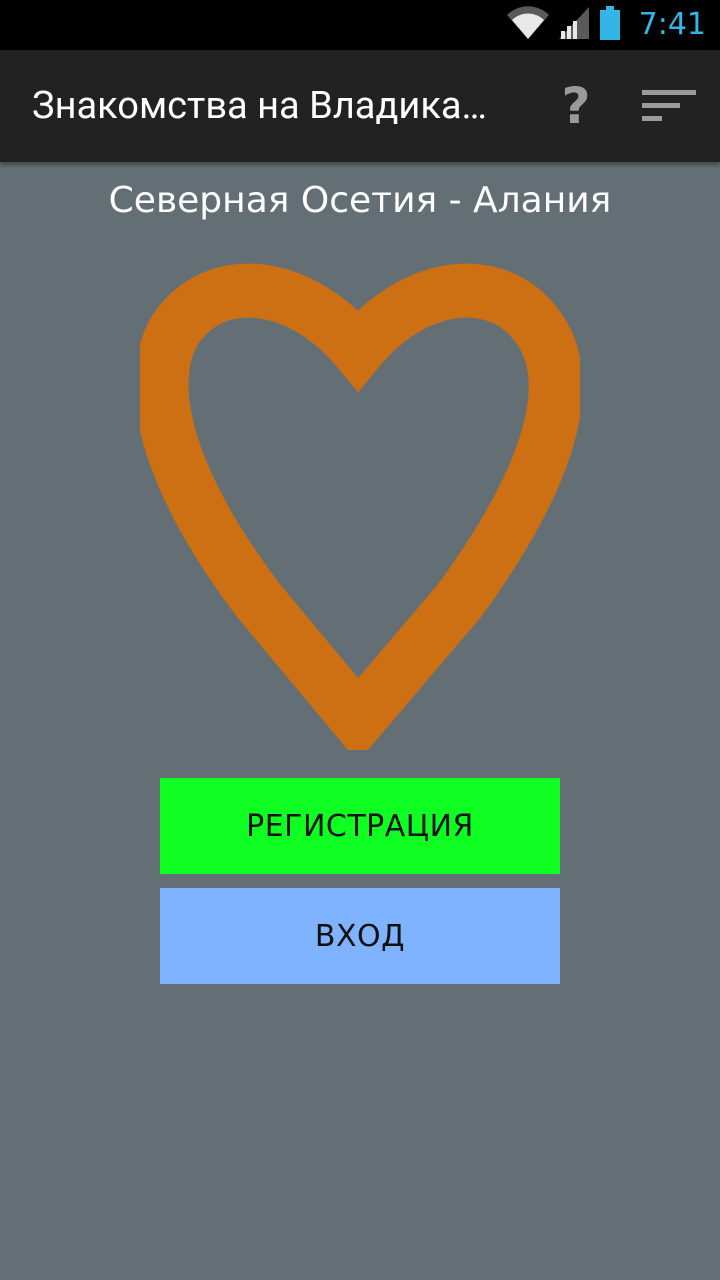 Image resolution: width=720 pixels, height=1280 pixels. I want to click on battery-icon, so click(610, 25).